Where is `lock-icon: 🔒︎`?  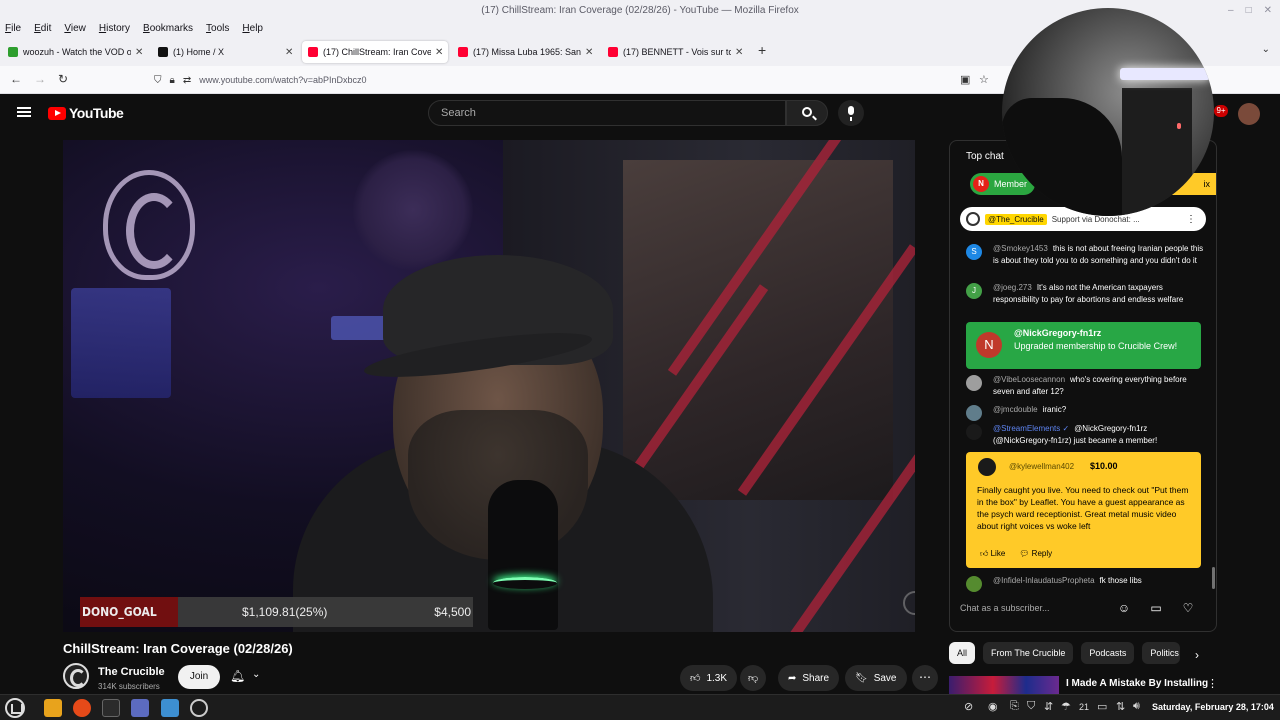
lock-icon: 🔒︎ is located at coordinates (172, 80).